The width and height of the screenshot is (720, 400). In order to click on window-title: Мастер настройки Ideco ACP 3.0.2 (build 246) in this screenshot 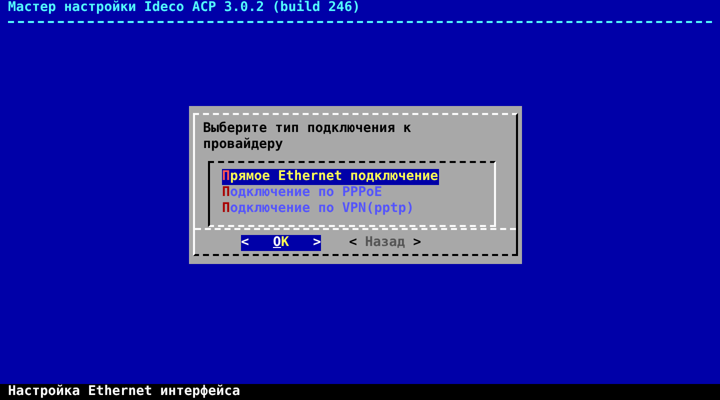, I will do `click(184, 8)`.